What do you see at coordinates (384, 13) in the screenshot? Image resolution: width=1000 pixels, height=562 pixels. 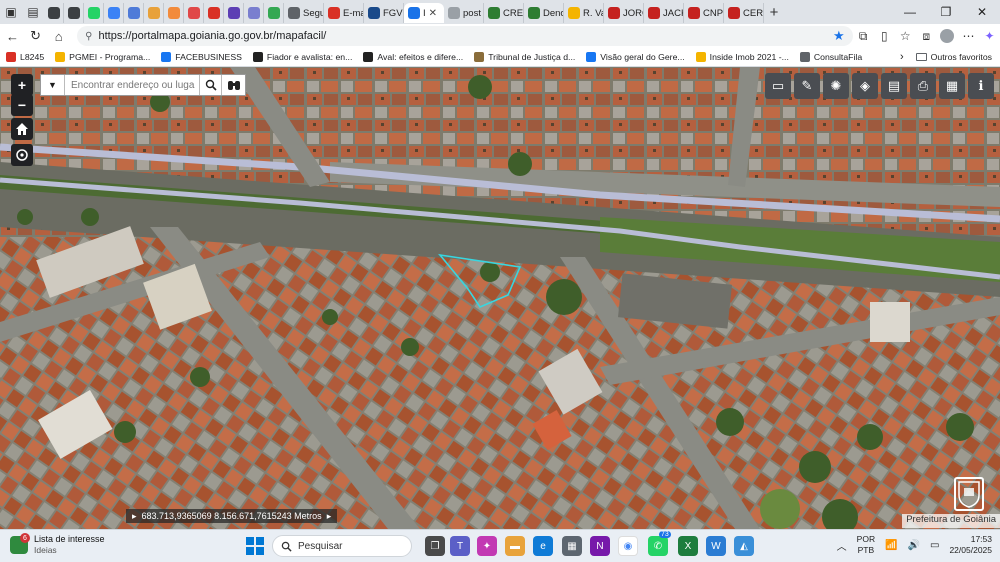 I see `browser-tab: FGVE` at bounding box center [384, 13].